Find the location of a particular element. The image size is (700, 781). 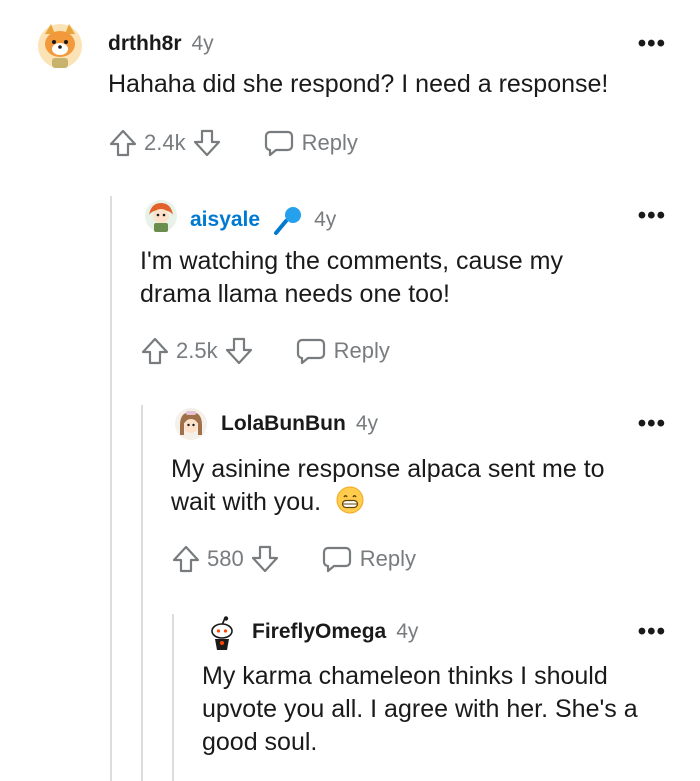

vote-score: 2.4k is located at coordinates (165, 142).